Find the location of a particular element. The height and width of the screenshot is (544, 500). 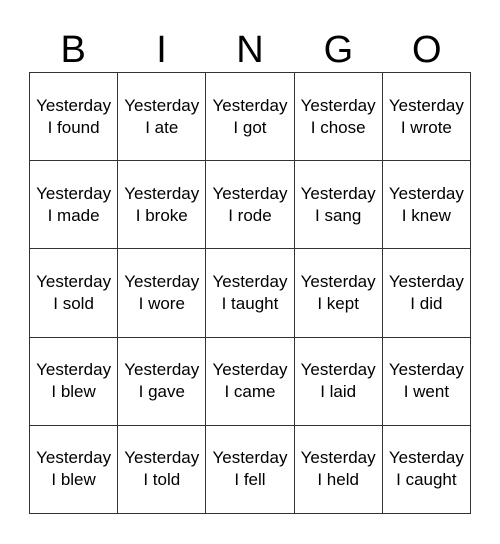

card-cell: Yesterday I rode is located at coordinates (250, 205).